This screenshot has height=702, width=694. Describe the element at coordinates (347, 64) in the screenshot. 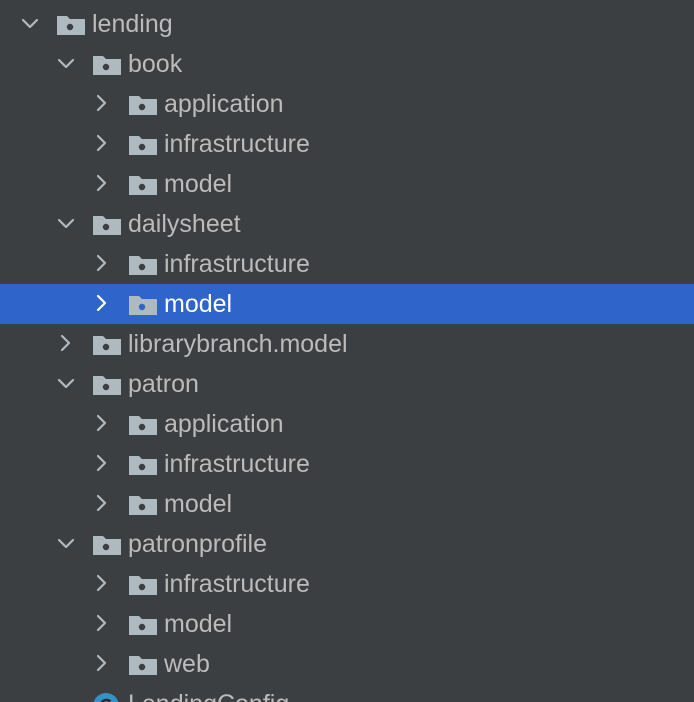

I see `tree-node-book: book` at that location.